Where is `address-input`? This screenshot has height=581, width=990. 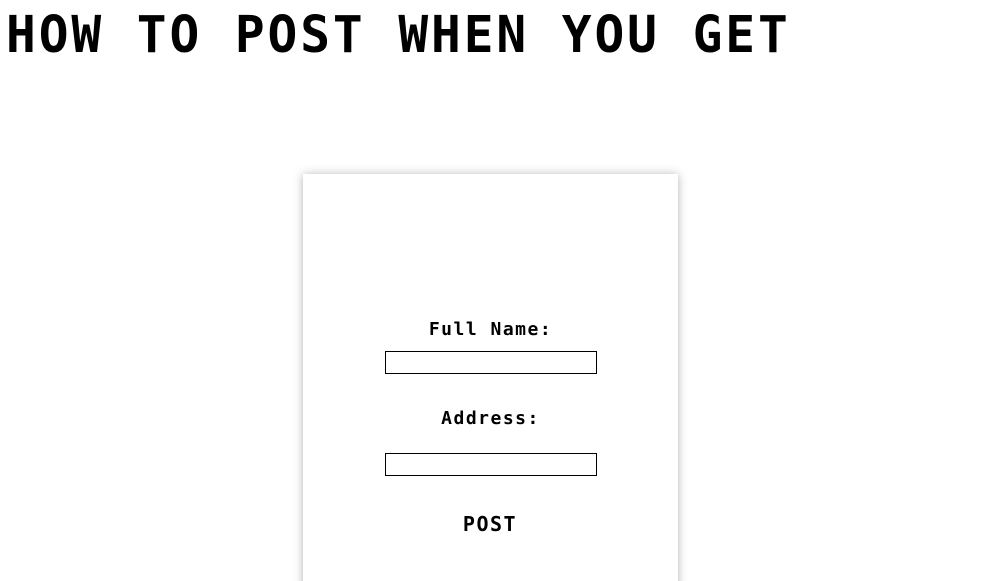 address-input is located at coordinates (491, 464).